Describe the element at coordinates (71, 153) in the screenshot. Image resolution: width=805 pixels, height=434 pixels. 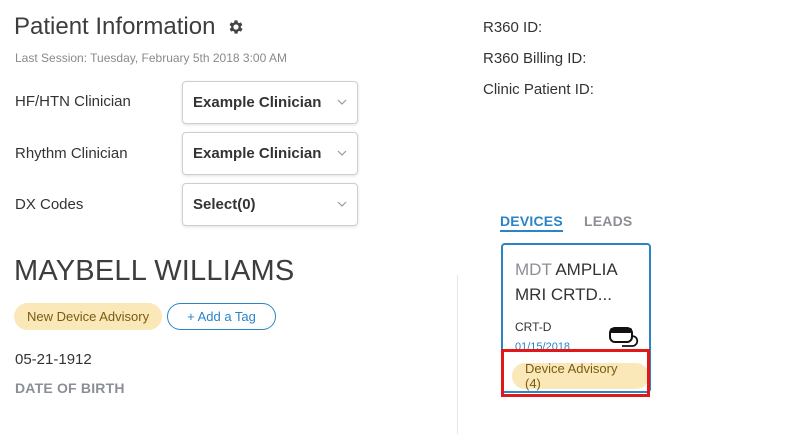
I see `rhythm-clinician-label: Rhythm Clinician` at that location.